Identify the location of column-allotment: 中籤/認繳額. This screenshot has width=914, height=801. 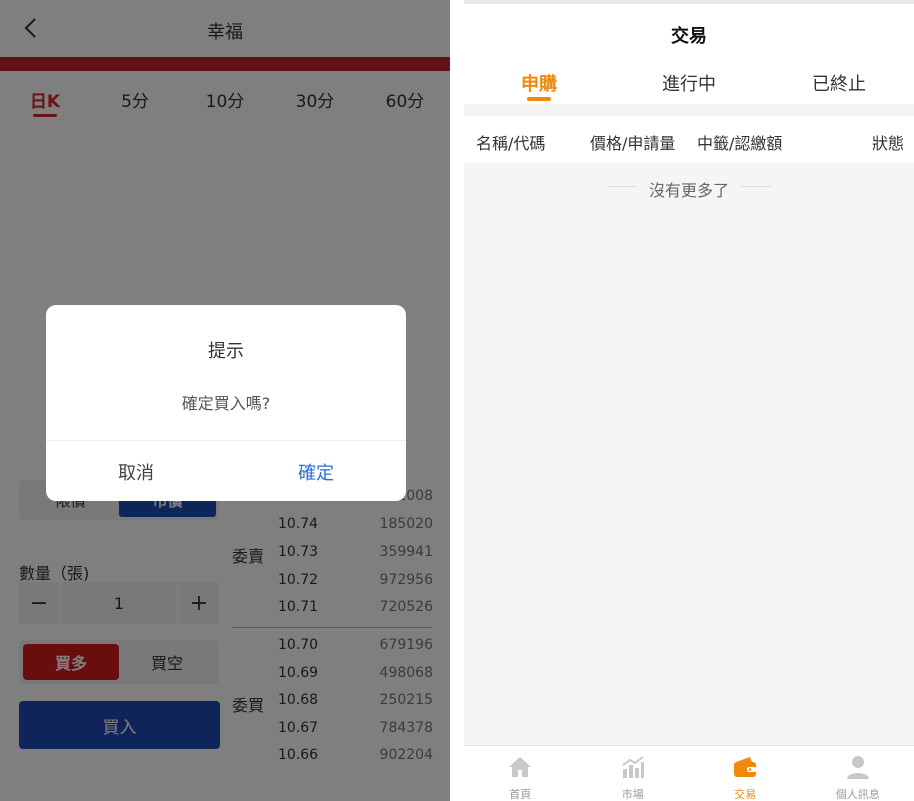
(740, 143).